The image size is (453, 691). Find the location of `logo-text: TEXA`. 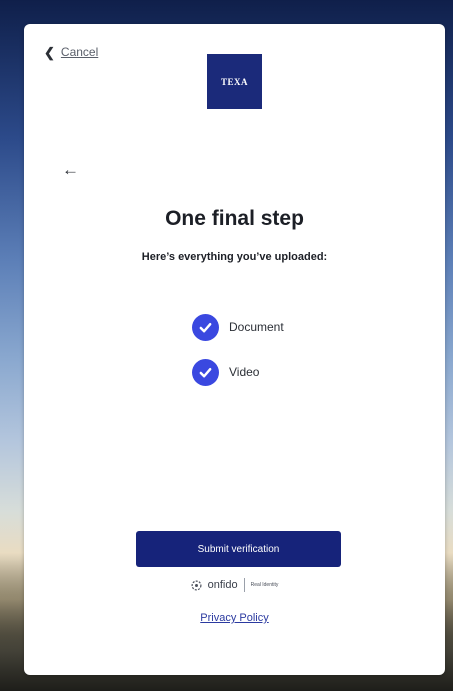

logo-text: TEXA is located at coordinates (234, 81).